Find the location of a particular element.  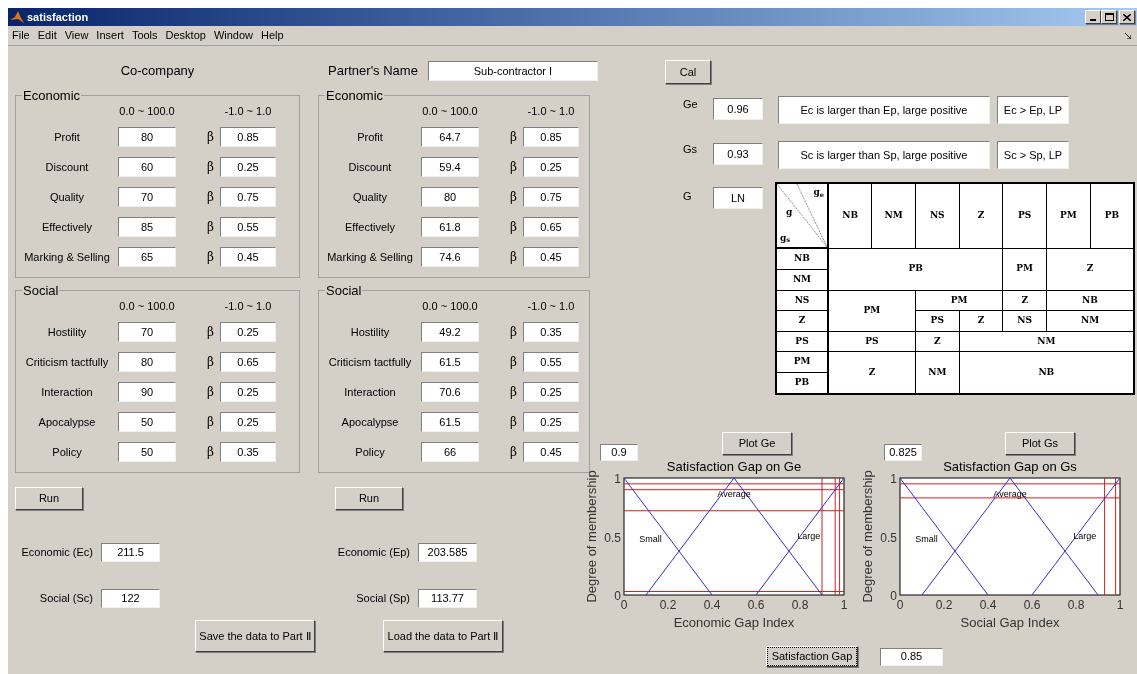

overall-gap-field: LN is located at coordinates (738, 198).